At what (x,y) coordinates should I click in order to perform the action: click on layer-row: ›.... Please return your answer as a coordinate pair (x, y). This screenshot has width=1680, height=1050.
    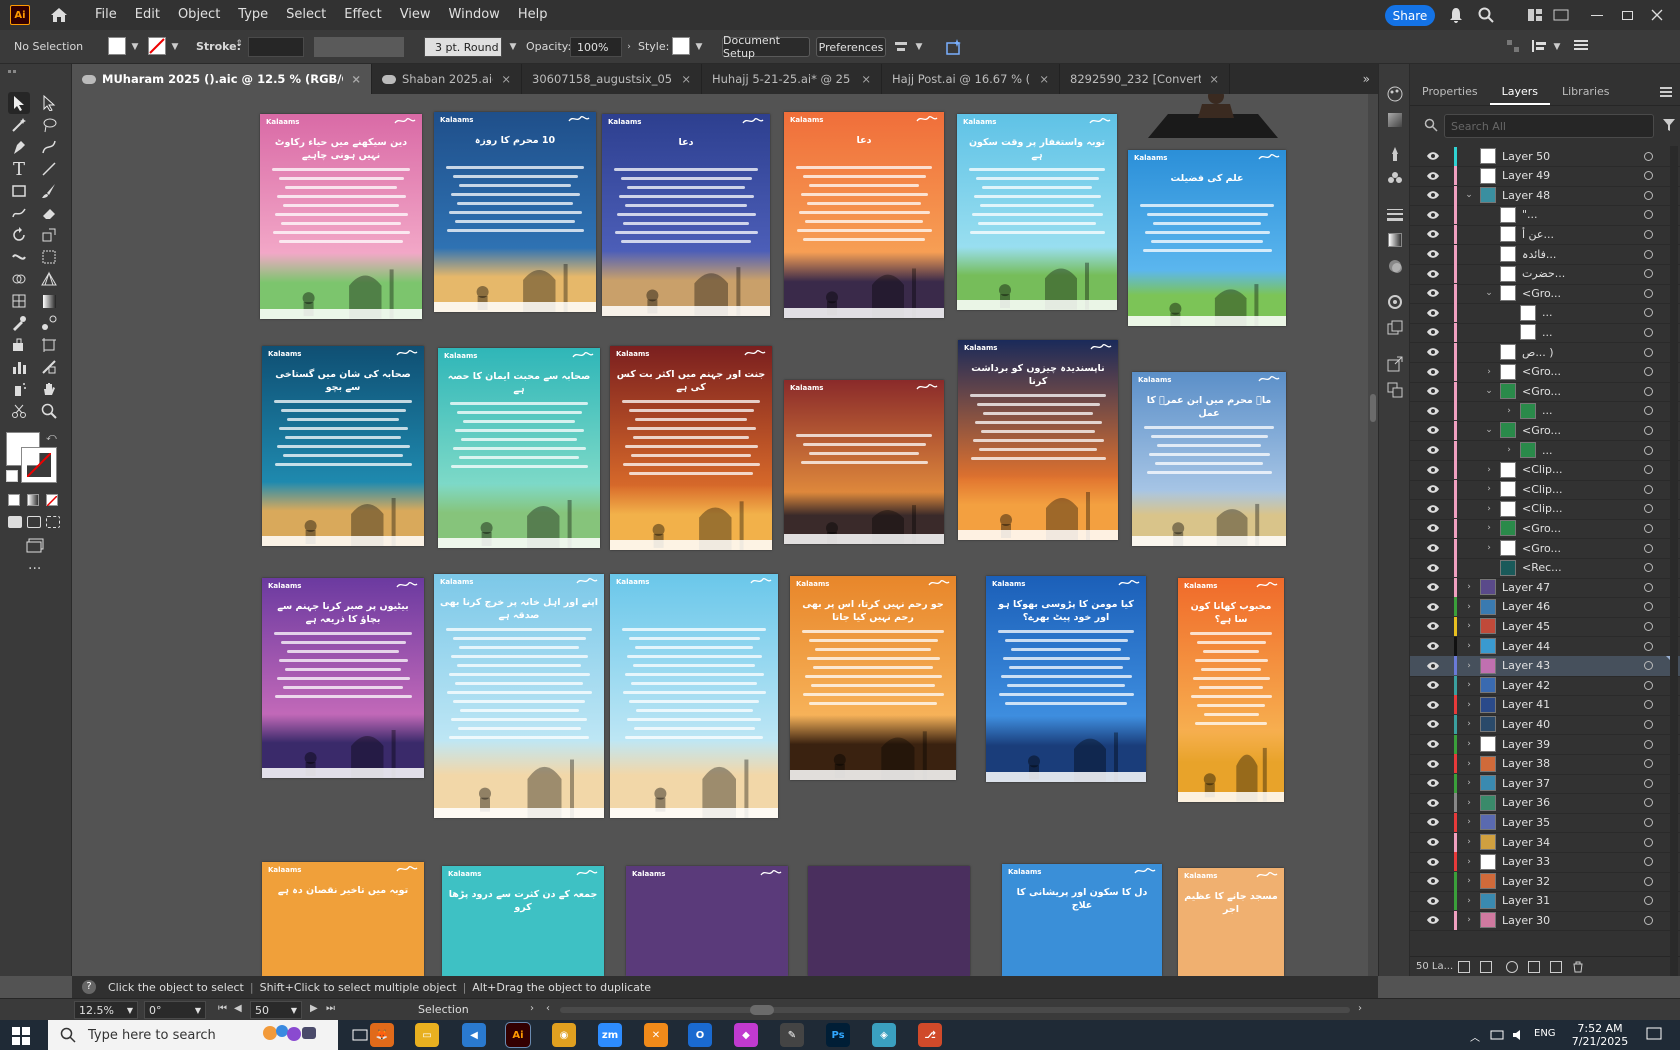
    Looking at the image, I should click on (1545, 411).